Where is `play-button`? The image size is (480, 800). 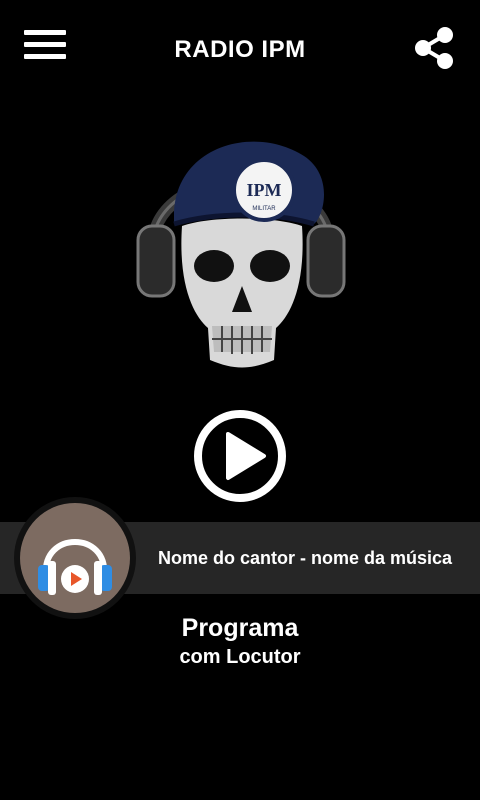 play-button is located at coordinates (240, 456).